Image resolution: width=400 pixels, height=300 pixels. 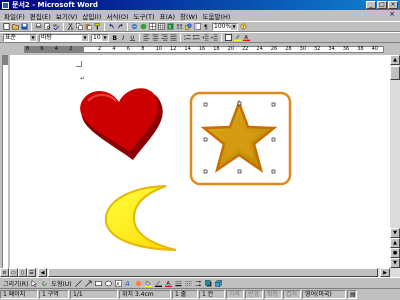 What do you see at coordinates (225, 26) in the screenshot?
I see `zoom-select: 100% ▼` at bounding box center [225, 26].